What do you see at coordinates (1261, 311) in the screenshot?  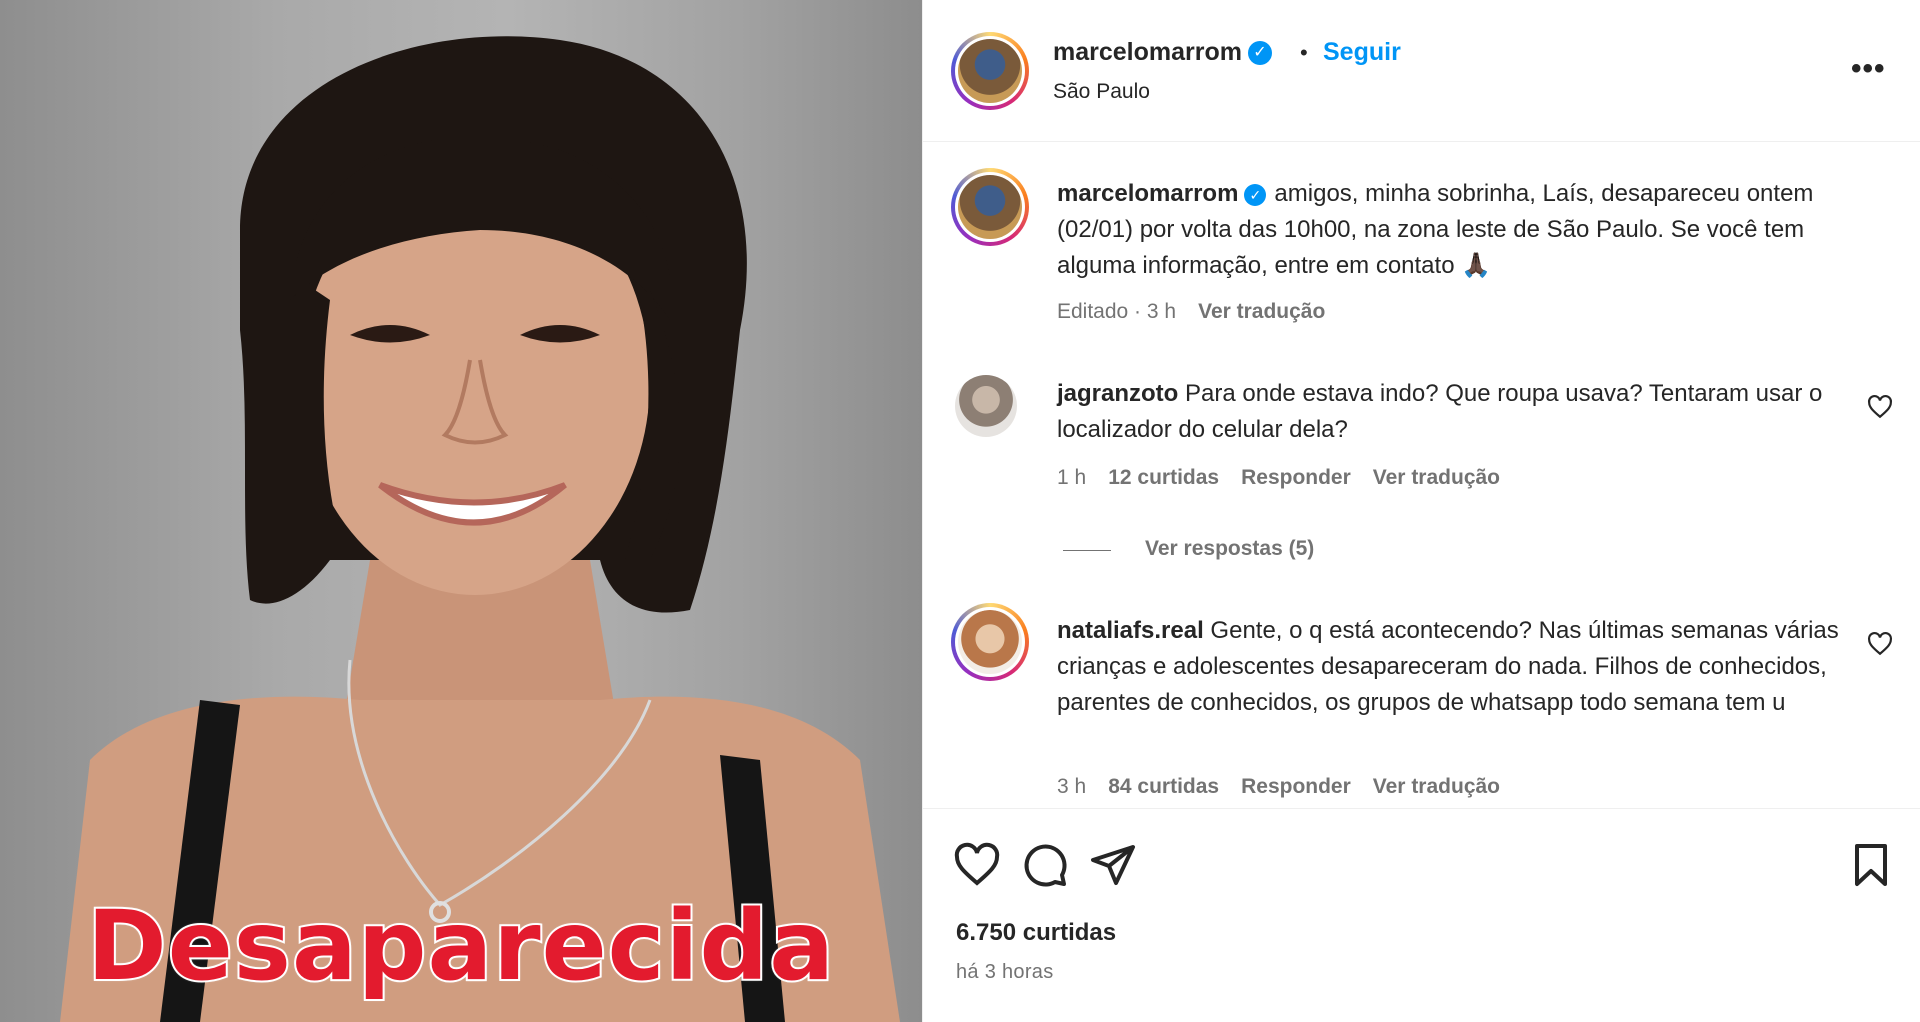 I see `caption-translate-link: Ver tradução` at bounding box center [1261, 311].